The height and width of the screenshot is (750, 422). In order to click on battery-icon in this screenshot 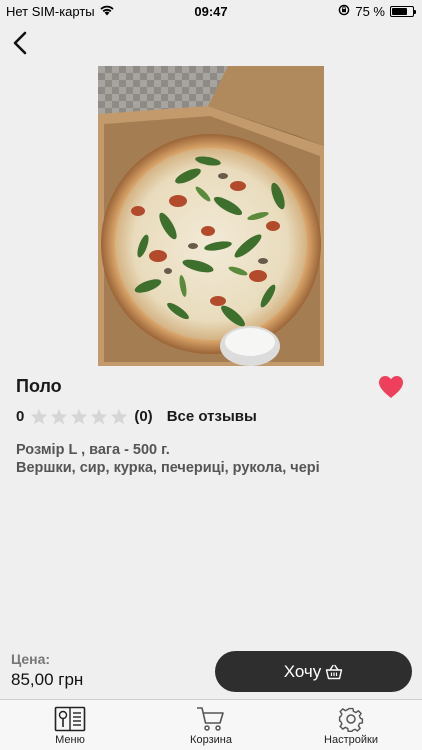, I will do `click(403, 11)`.